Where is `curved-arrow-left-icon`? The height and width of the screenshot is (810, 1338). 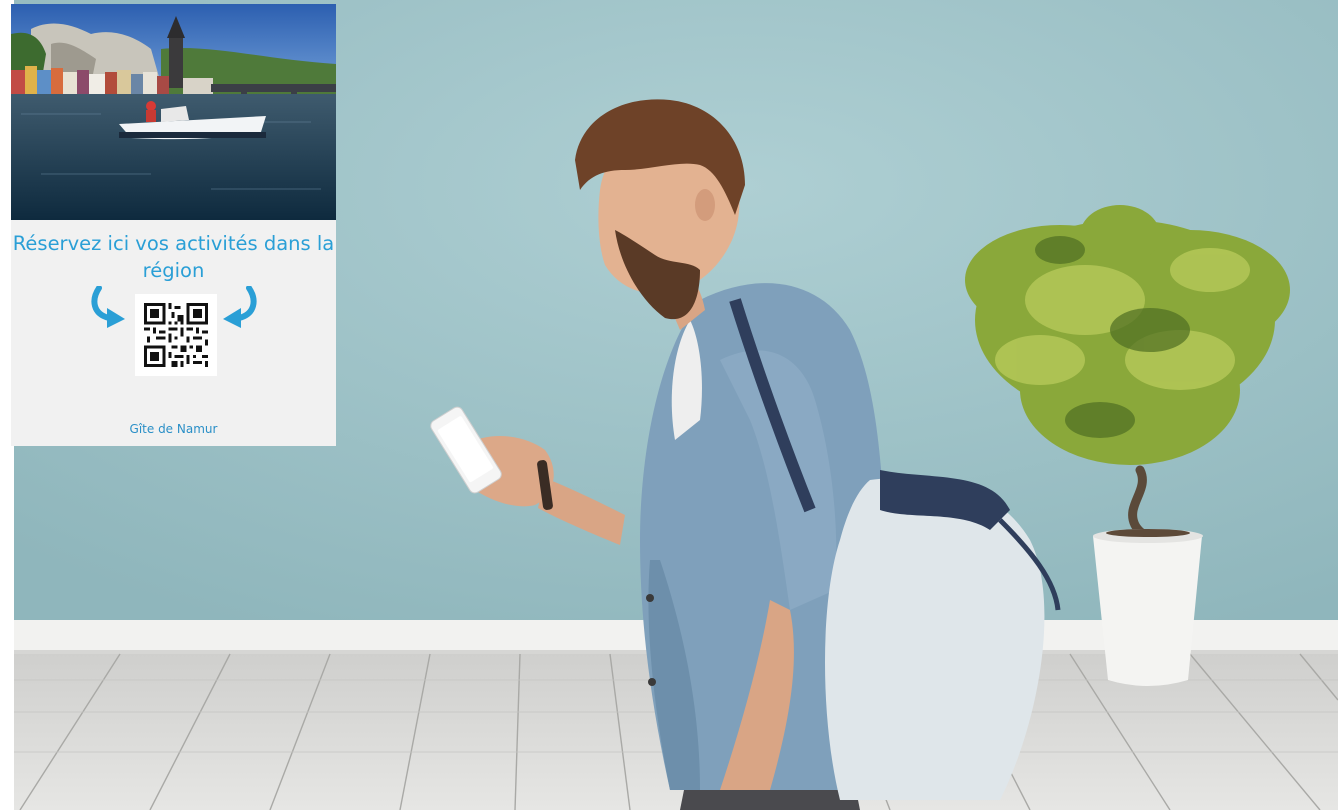
curved-arrow-left-icon is located at coordinates (240, 307).